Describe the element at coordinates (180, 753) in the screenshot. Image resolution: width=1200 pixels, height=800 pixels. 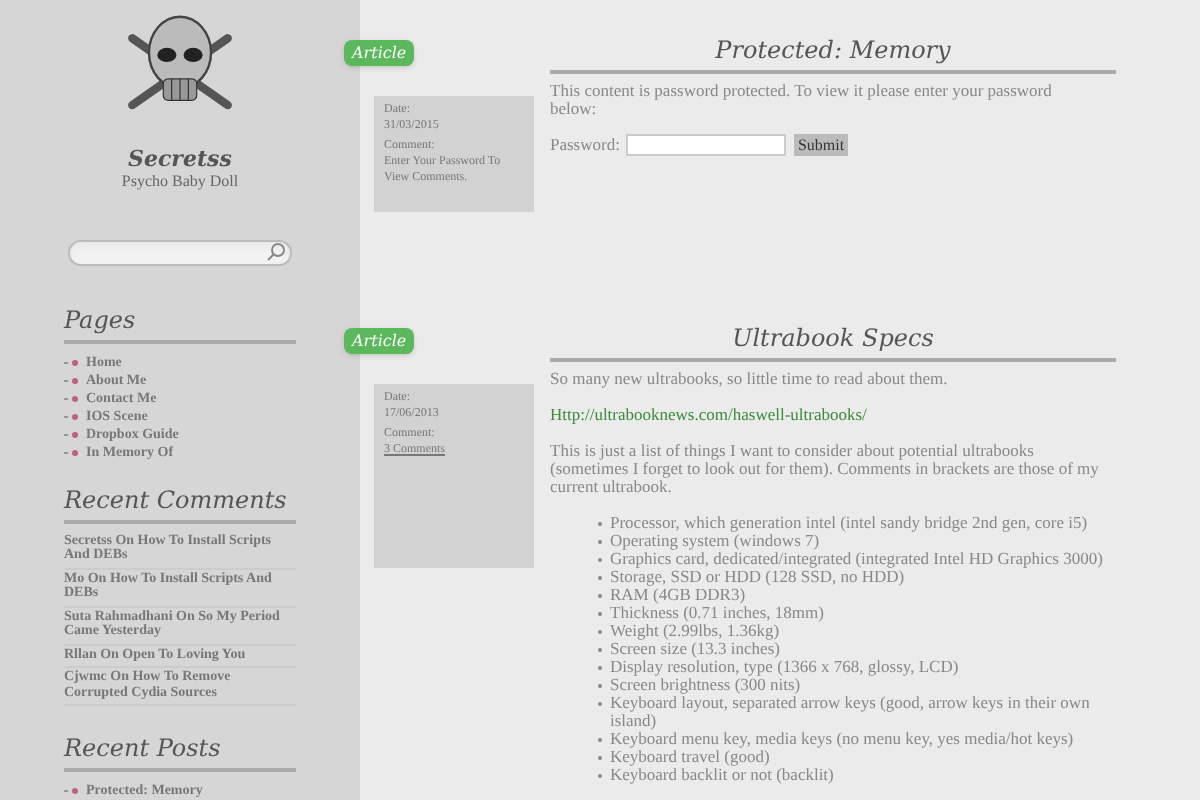
I see `widget-heading: Recent Posts` at that location.